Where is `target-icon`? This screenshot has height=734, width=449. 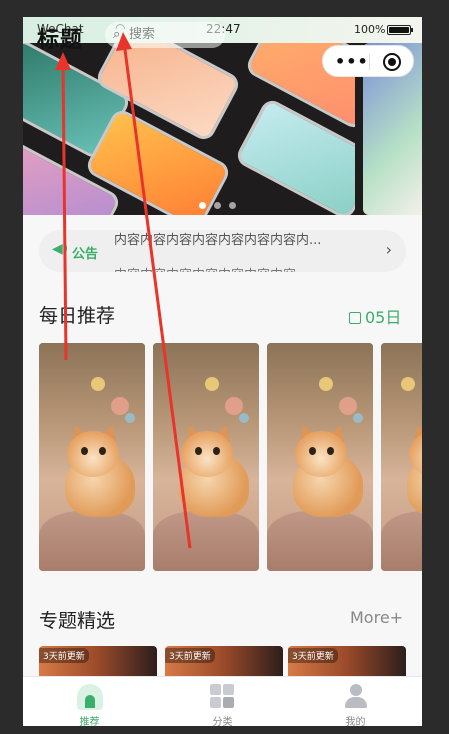
target-icon is located at coordinates (392, 62).